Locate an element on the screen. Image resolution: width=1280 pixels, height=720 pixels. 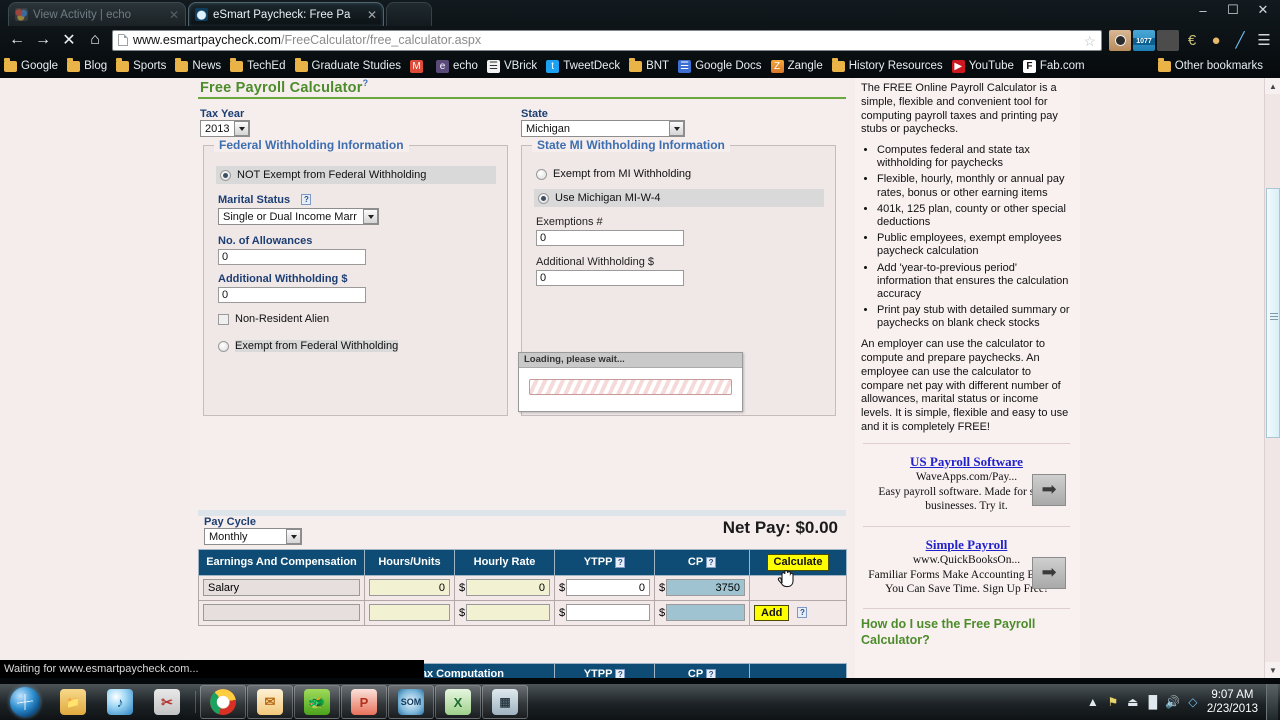
hours-input is located at coordinates (409, 613).